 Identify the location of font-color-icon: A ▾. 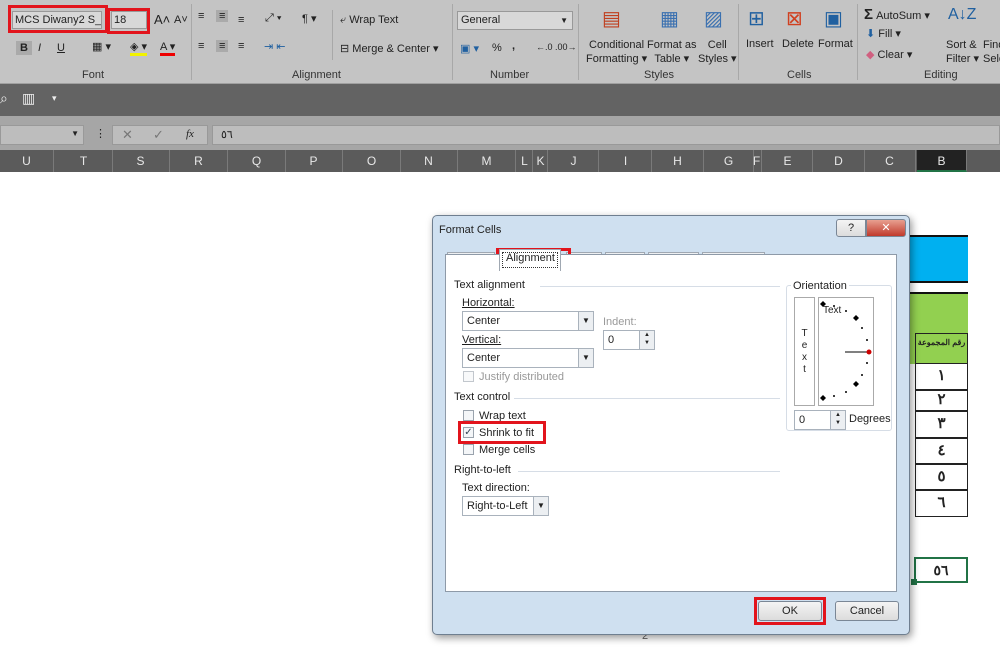
(168, 48).